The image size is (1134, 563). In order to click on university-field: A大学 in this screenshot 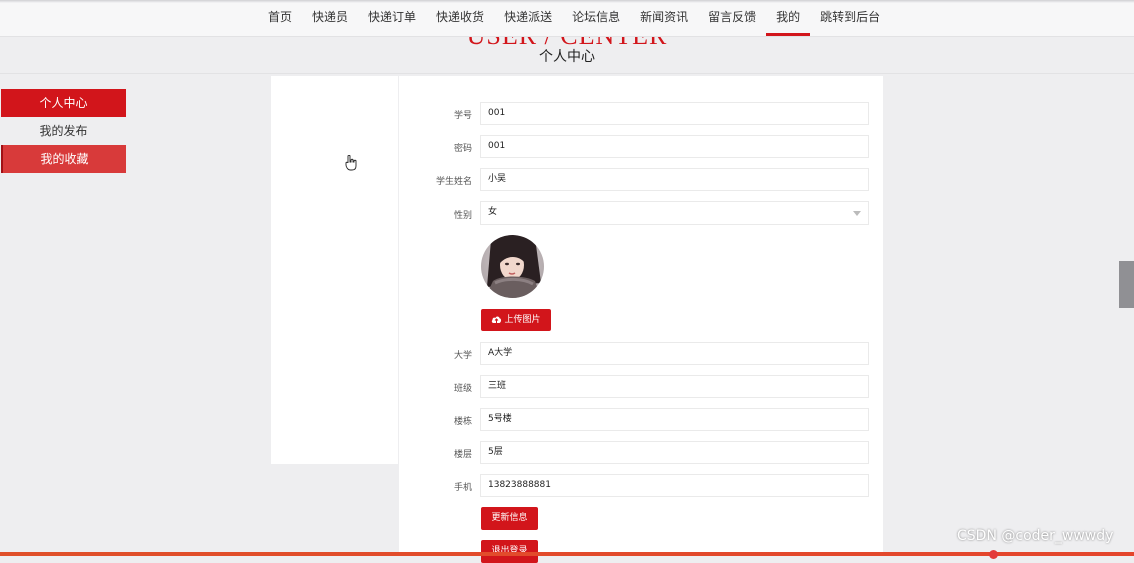, I will do `click(674, 353)`.